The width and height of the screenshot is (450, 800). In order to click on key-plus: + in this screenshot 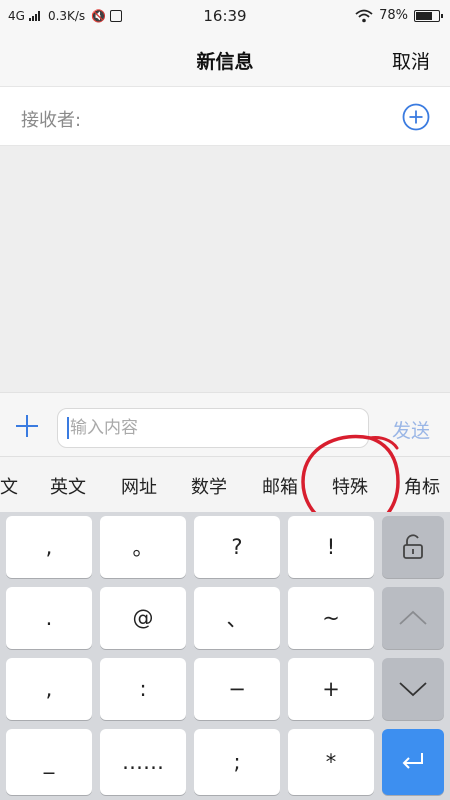, I will do `click(331, 689)`.